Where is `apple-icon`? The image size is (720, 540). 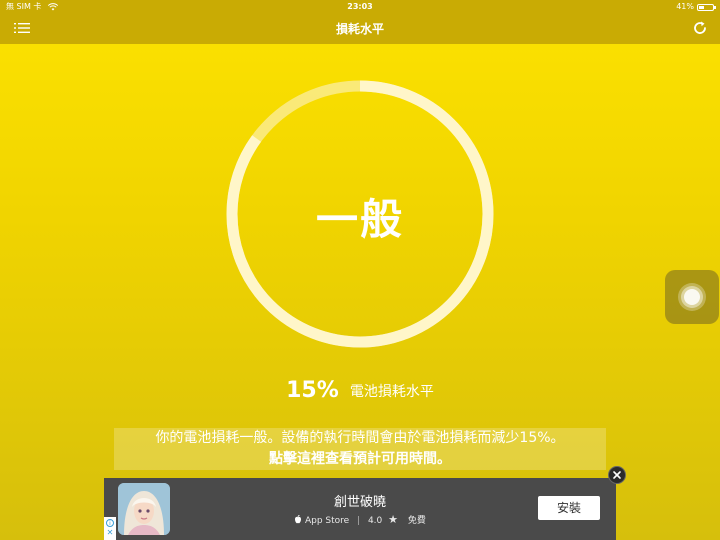
apple-icon is located at coordinates (299, 520).